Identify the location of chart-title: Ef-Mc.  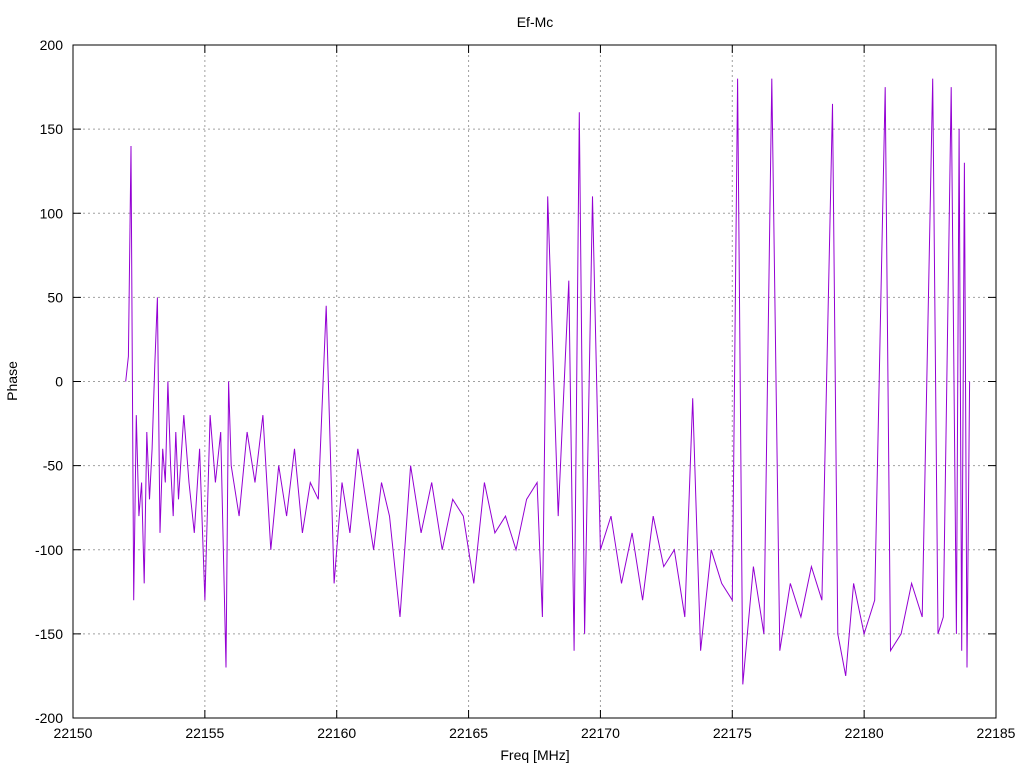
(535, 22).